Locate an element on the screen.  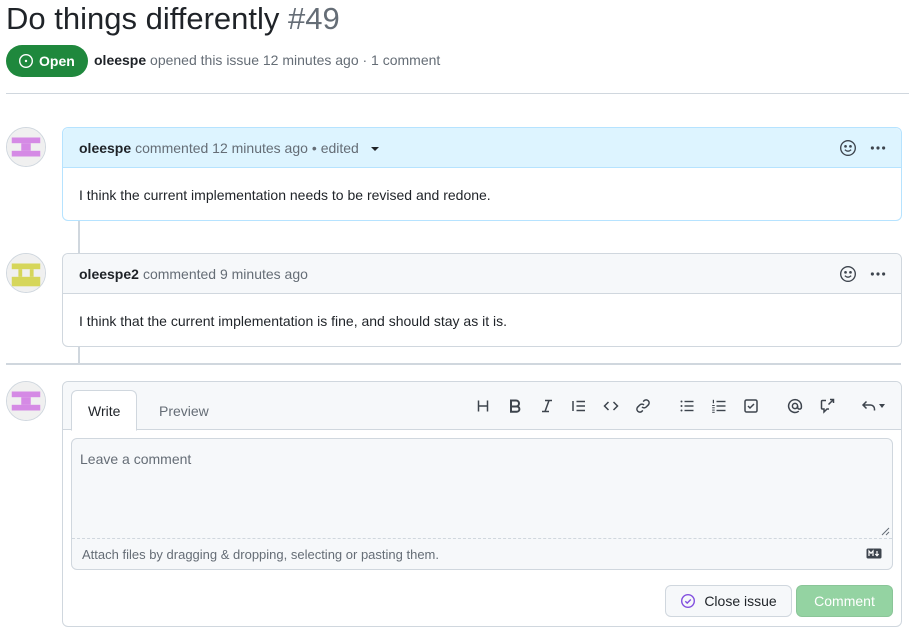
header-divider is located at coordinates (457, 93).